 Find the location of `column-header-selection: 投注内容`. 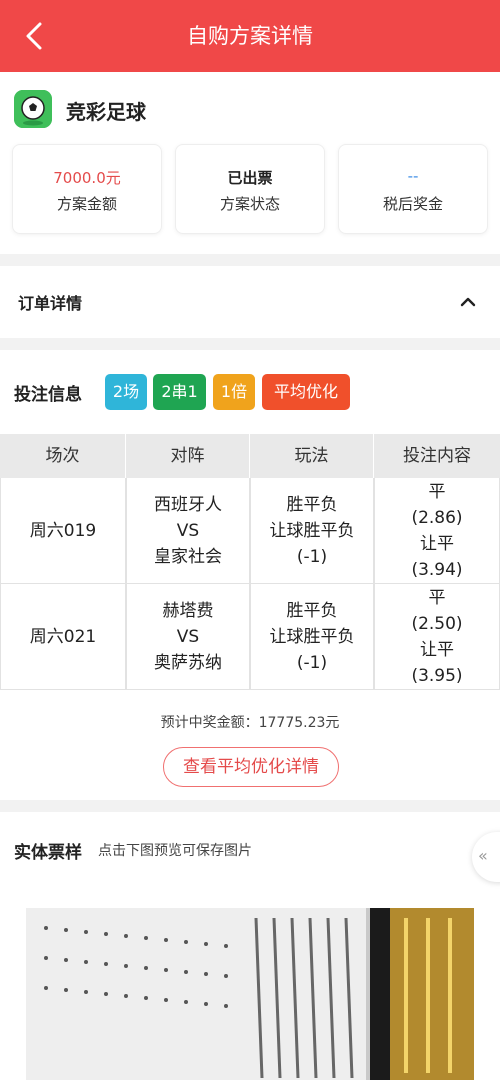

column-header-selection: 投注内容 is located at coordinates (437, 456).